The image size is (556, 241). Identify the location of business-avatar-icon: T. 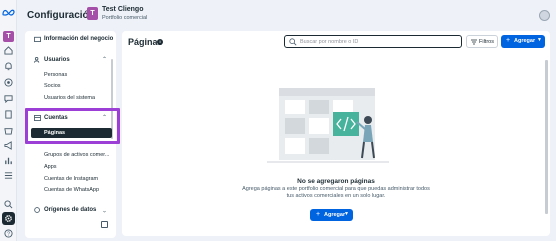
(8, 36).